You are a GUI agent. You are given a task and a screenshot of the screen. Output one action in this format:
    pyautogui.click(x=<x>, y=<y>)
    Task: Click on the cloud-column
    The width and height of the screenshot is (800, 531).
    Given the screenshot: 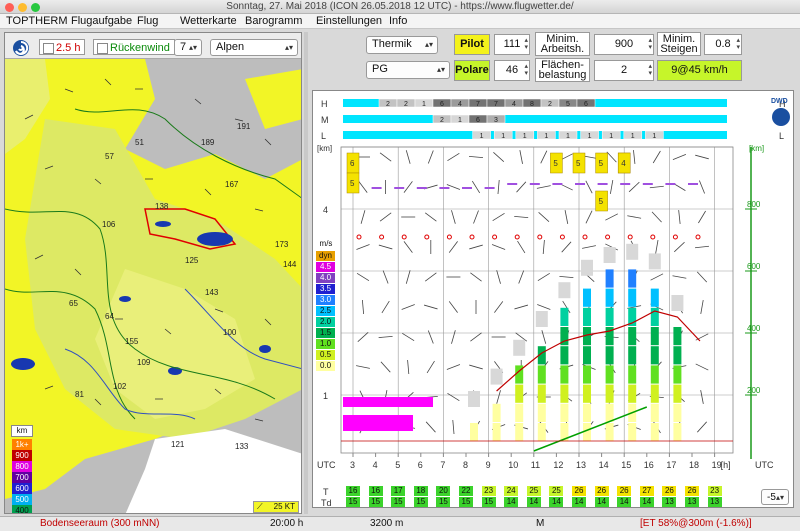 What is the action you would take?
    pyautogui.click(x=654, y=261)
    